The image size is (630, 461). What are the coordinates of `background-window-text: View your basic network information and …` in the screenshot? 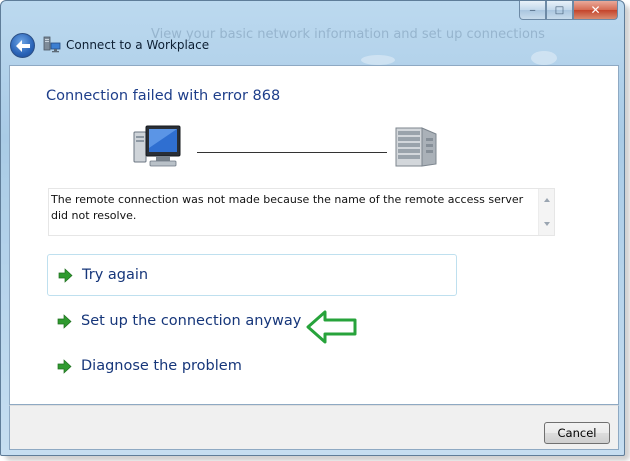 It's located at (348, 34).